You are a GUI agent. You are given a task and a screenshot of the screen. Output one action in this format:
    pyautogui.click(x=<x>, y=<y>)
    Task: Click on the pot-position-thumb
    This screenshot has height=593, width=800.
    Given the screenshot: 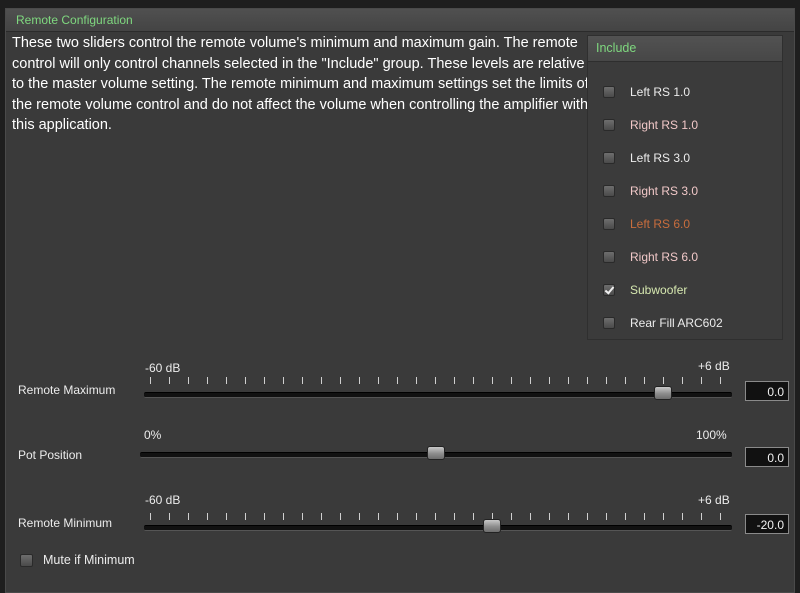 What is the action you would take?
    pyautogui.click(x=436, y=453)
    